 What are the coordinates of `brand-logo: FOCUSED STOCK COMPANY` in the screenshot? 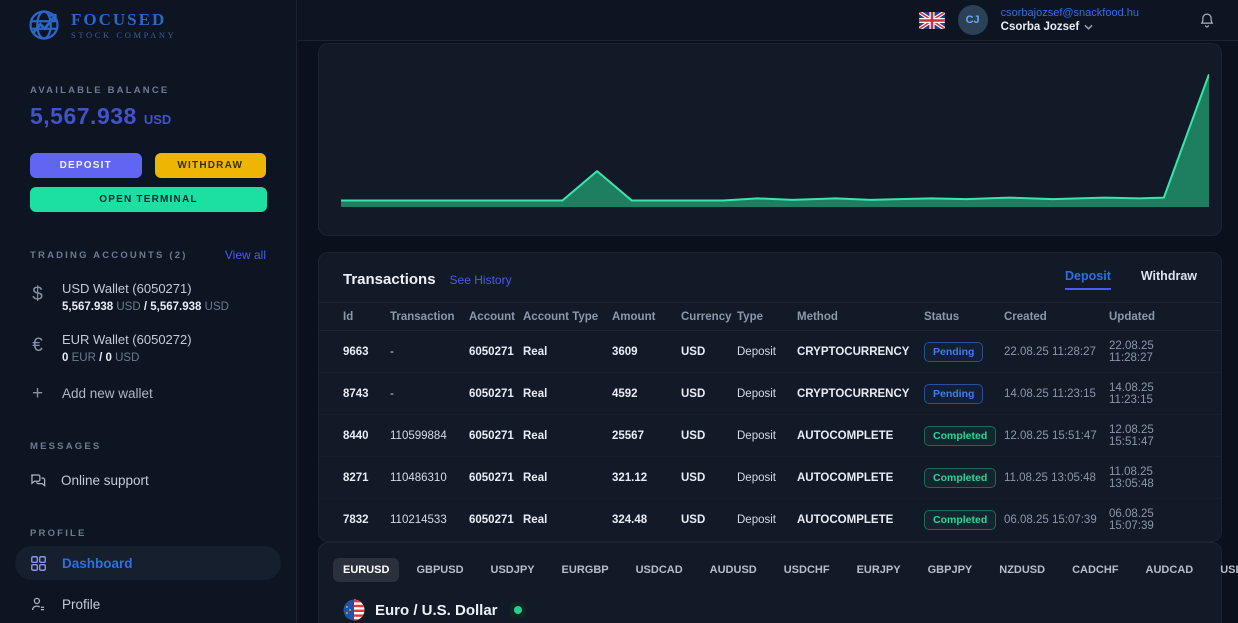 It's located at (148, 21).